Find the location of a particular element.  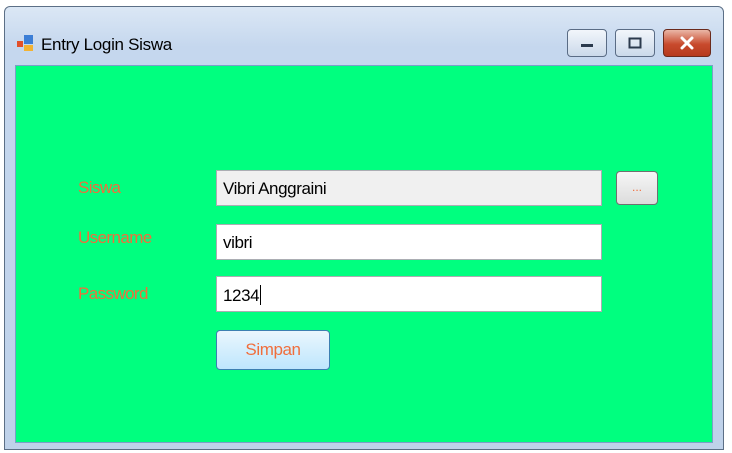

close-icon is located at coordinates (687, 43).